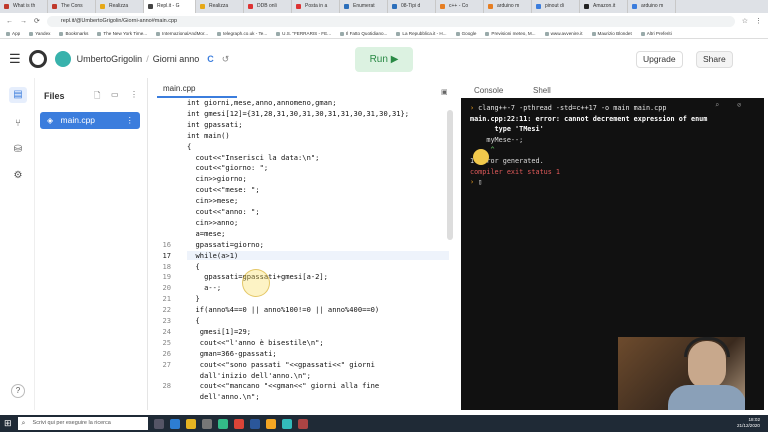 The height and width of the screenshot is (432, 768). Describe the element at coordinates (450, 175) in the screenshot. I see `editor-scrollbar` at that location.